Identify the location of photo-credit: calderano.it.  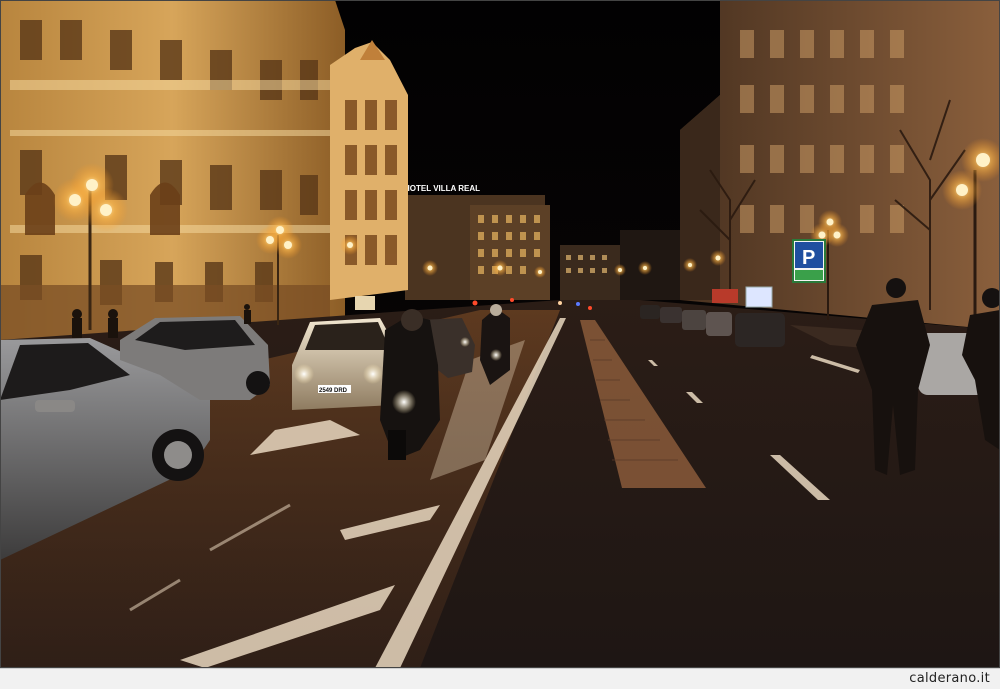
(949, 678).